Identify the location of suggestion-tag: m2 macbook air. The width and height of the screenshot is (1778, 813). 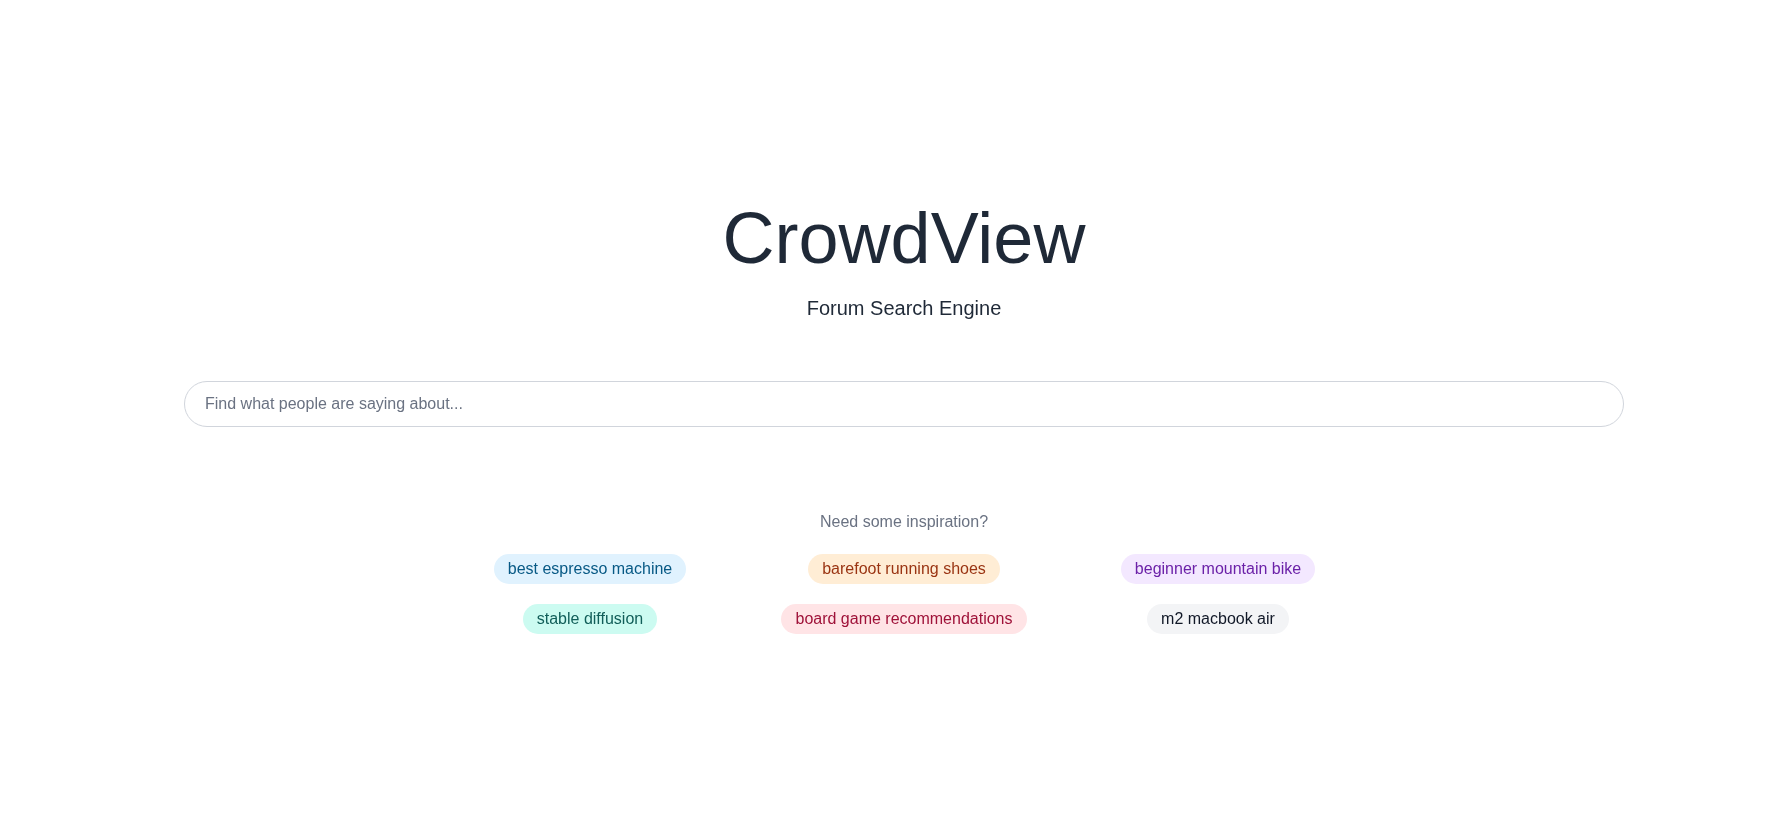
(1218, 619).